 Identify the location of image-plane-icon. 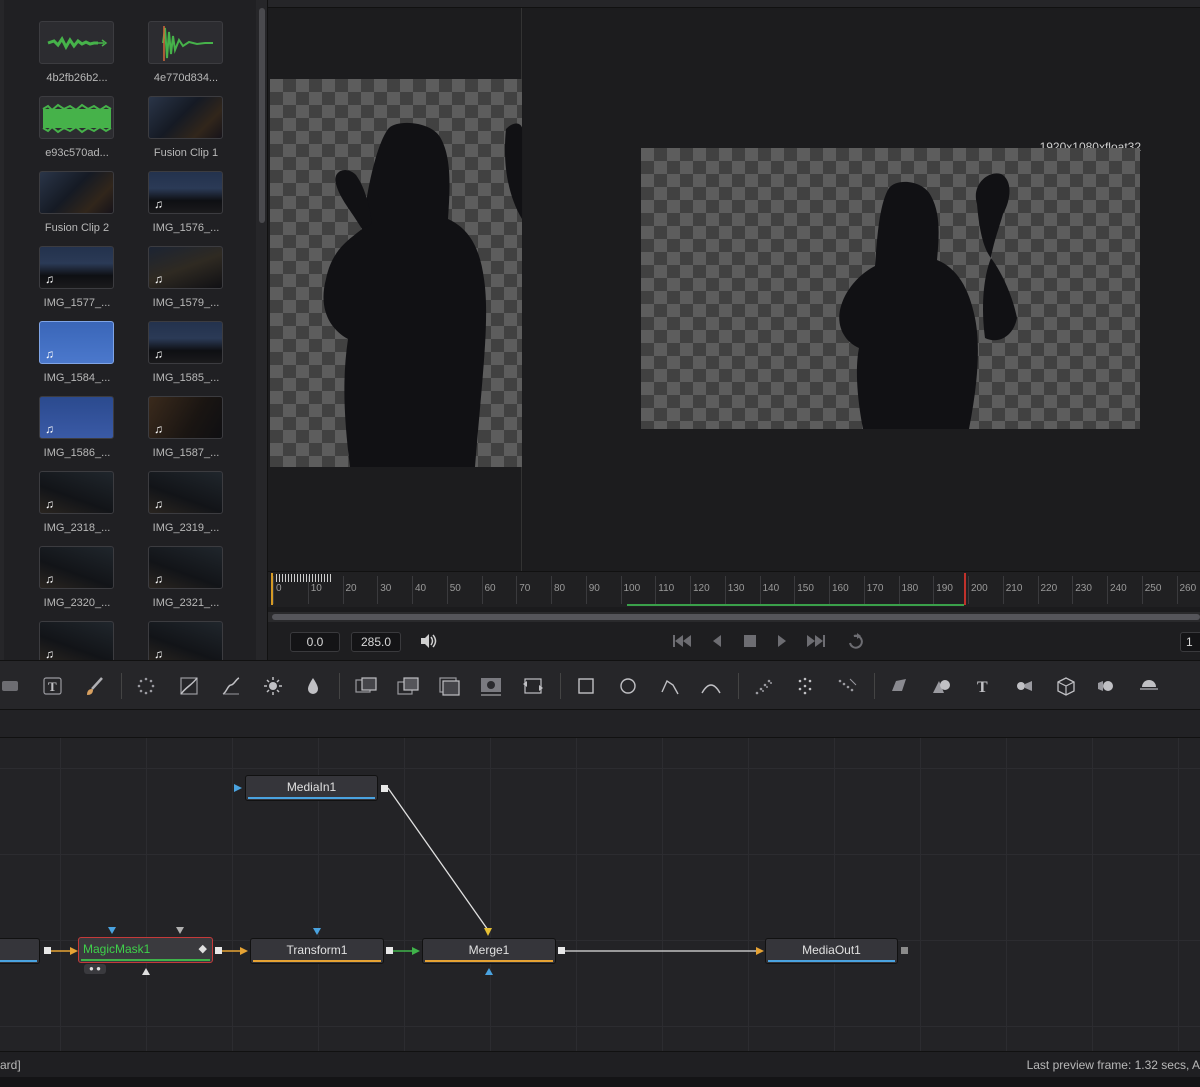
(1107, 686).